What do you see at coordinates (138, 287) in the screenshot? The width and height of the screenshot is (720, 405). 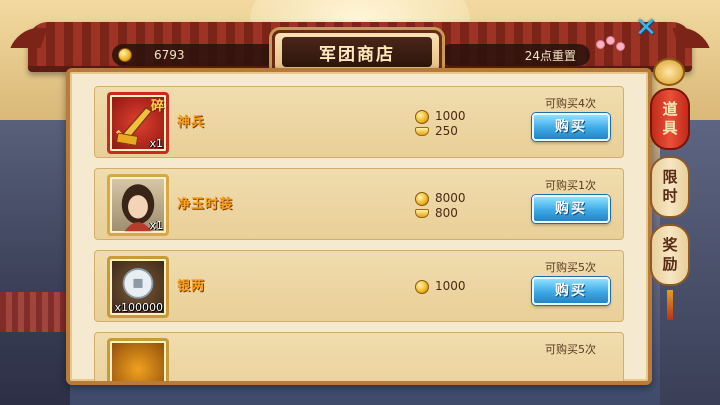 I see `item-icon-silver: x100000` at bounding box center [138, 287].